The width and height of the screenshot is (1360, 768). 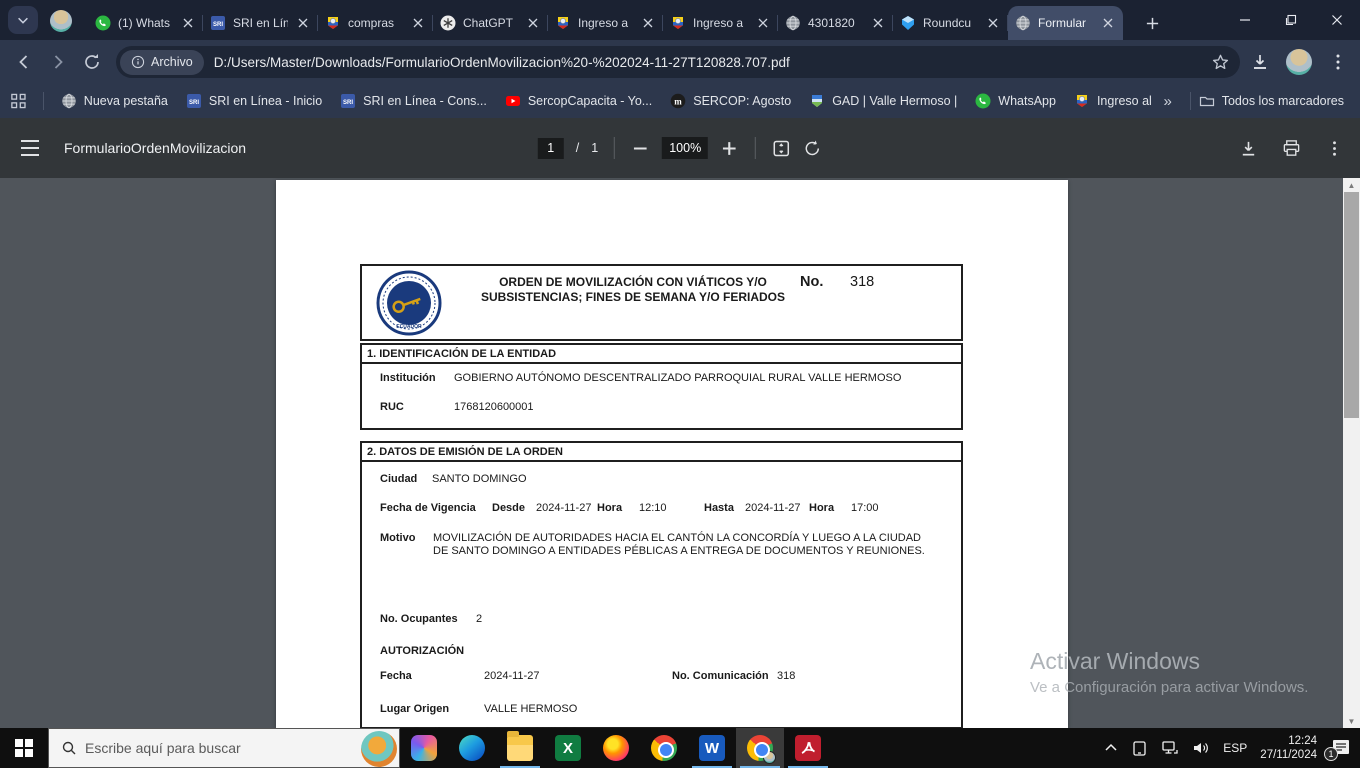 What do you see at coordinates (254, 101) in the screenshot?
I see `bookmark-item: SRI SRI en Línea - Inicio` at bounding box center [254, 101].